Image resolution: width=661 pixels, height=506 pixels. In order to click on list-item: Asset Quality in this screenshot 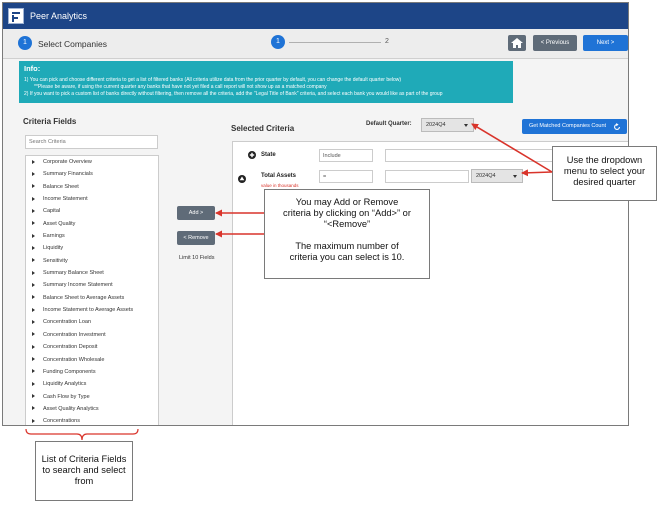, I will do `click(92, 224)`.